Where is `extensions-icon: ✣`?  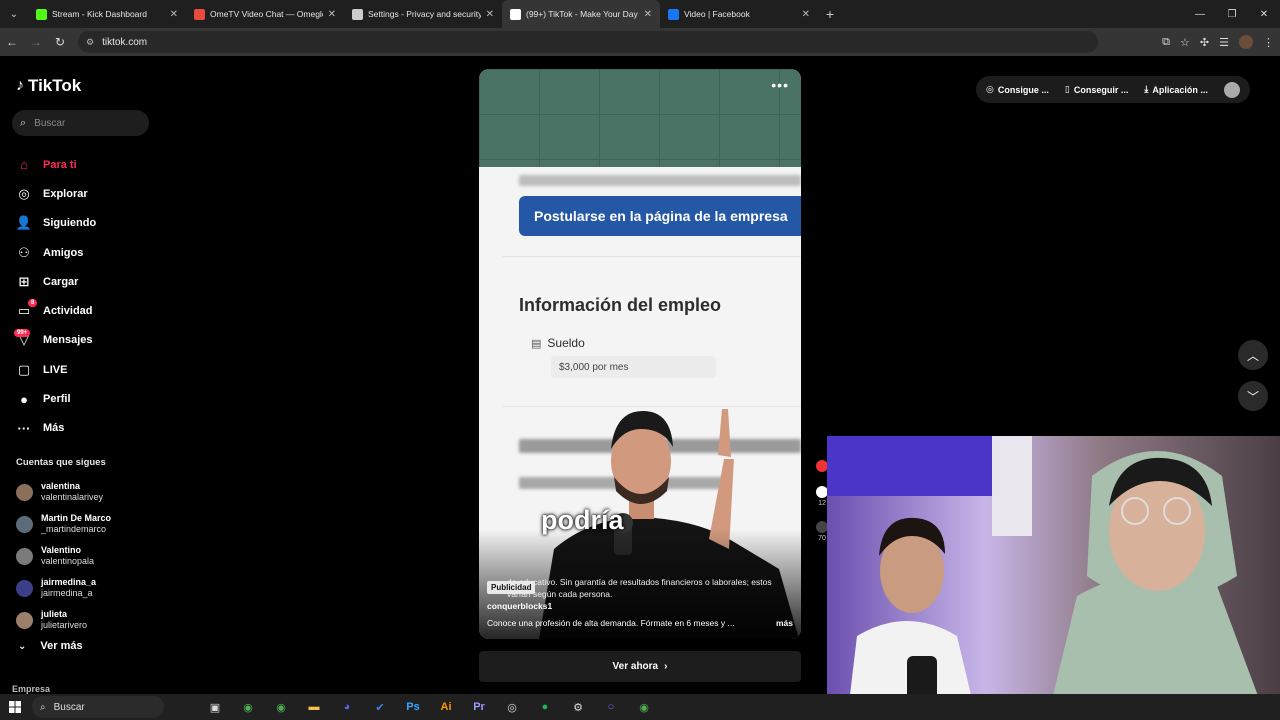 extensions-icon: ✣ is located at coordinates (1204, 42).